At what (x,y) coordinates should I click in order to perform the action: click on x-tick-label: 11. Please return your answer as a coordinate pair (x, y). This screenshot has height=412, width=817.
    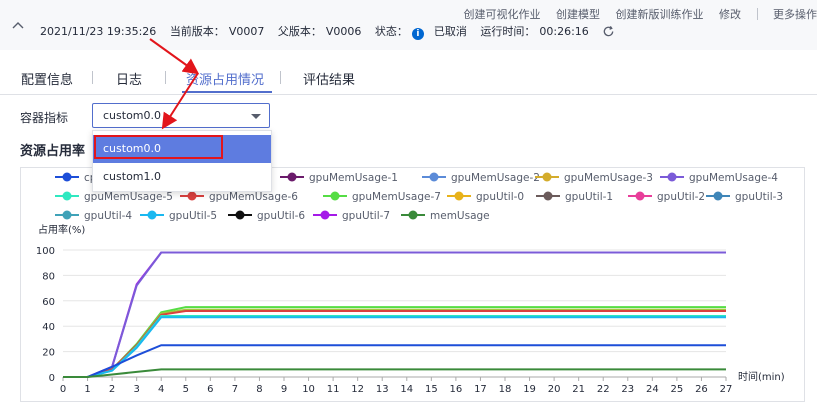
    Looking at the image, I should click on (333, 389).